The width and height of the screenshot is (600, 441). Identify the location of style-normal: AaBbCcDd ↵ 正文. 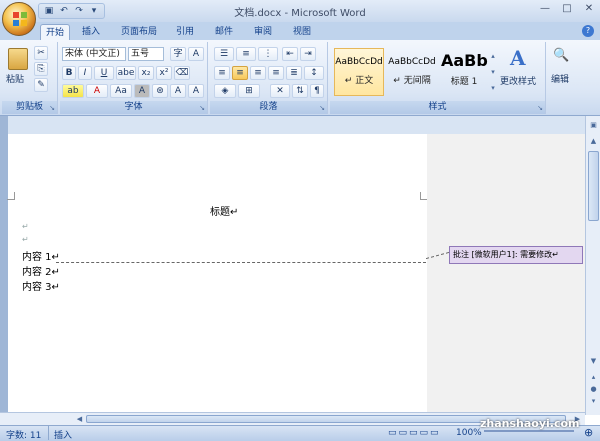
(359, 72).